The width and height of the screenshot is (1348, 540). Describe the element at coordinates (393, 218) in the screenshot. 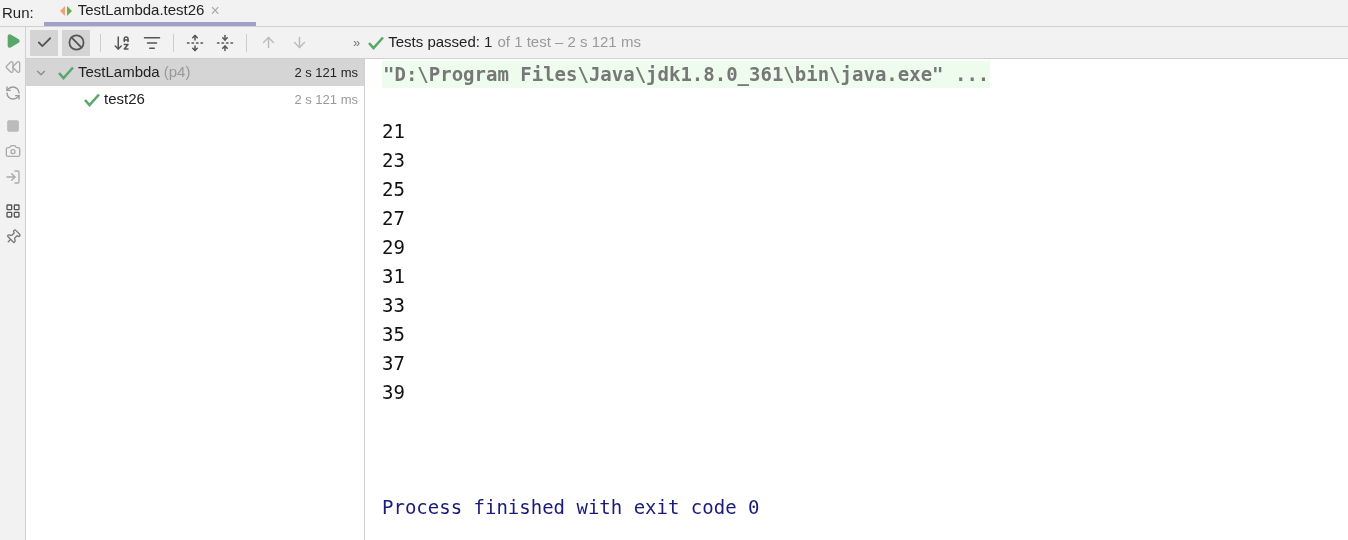

I see `output-line: 27` at that location.